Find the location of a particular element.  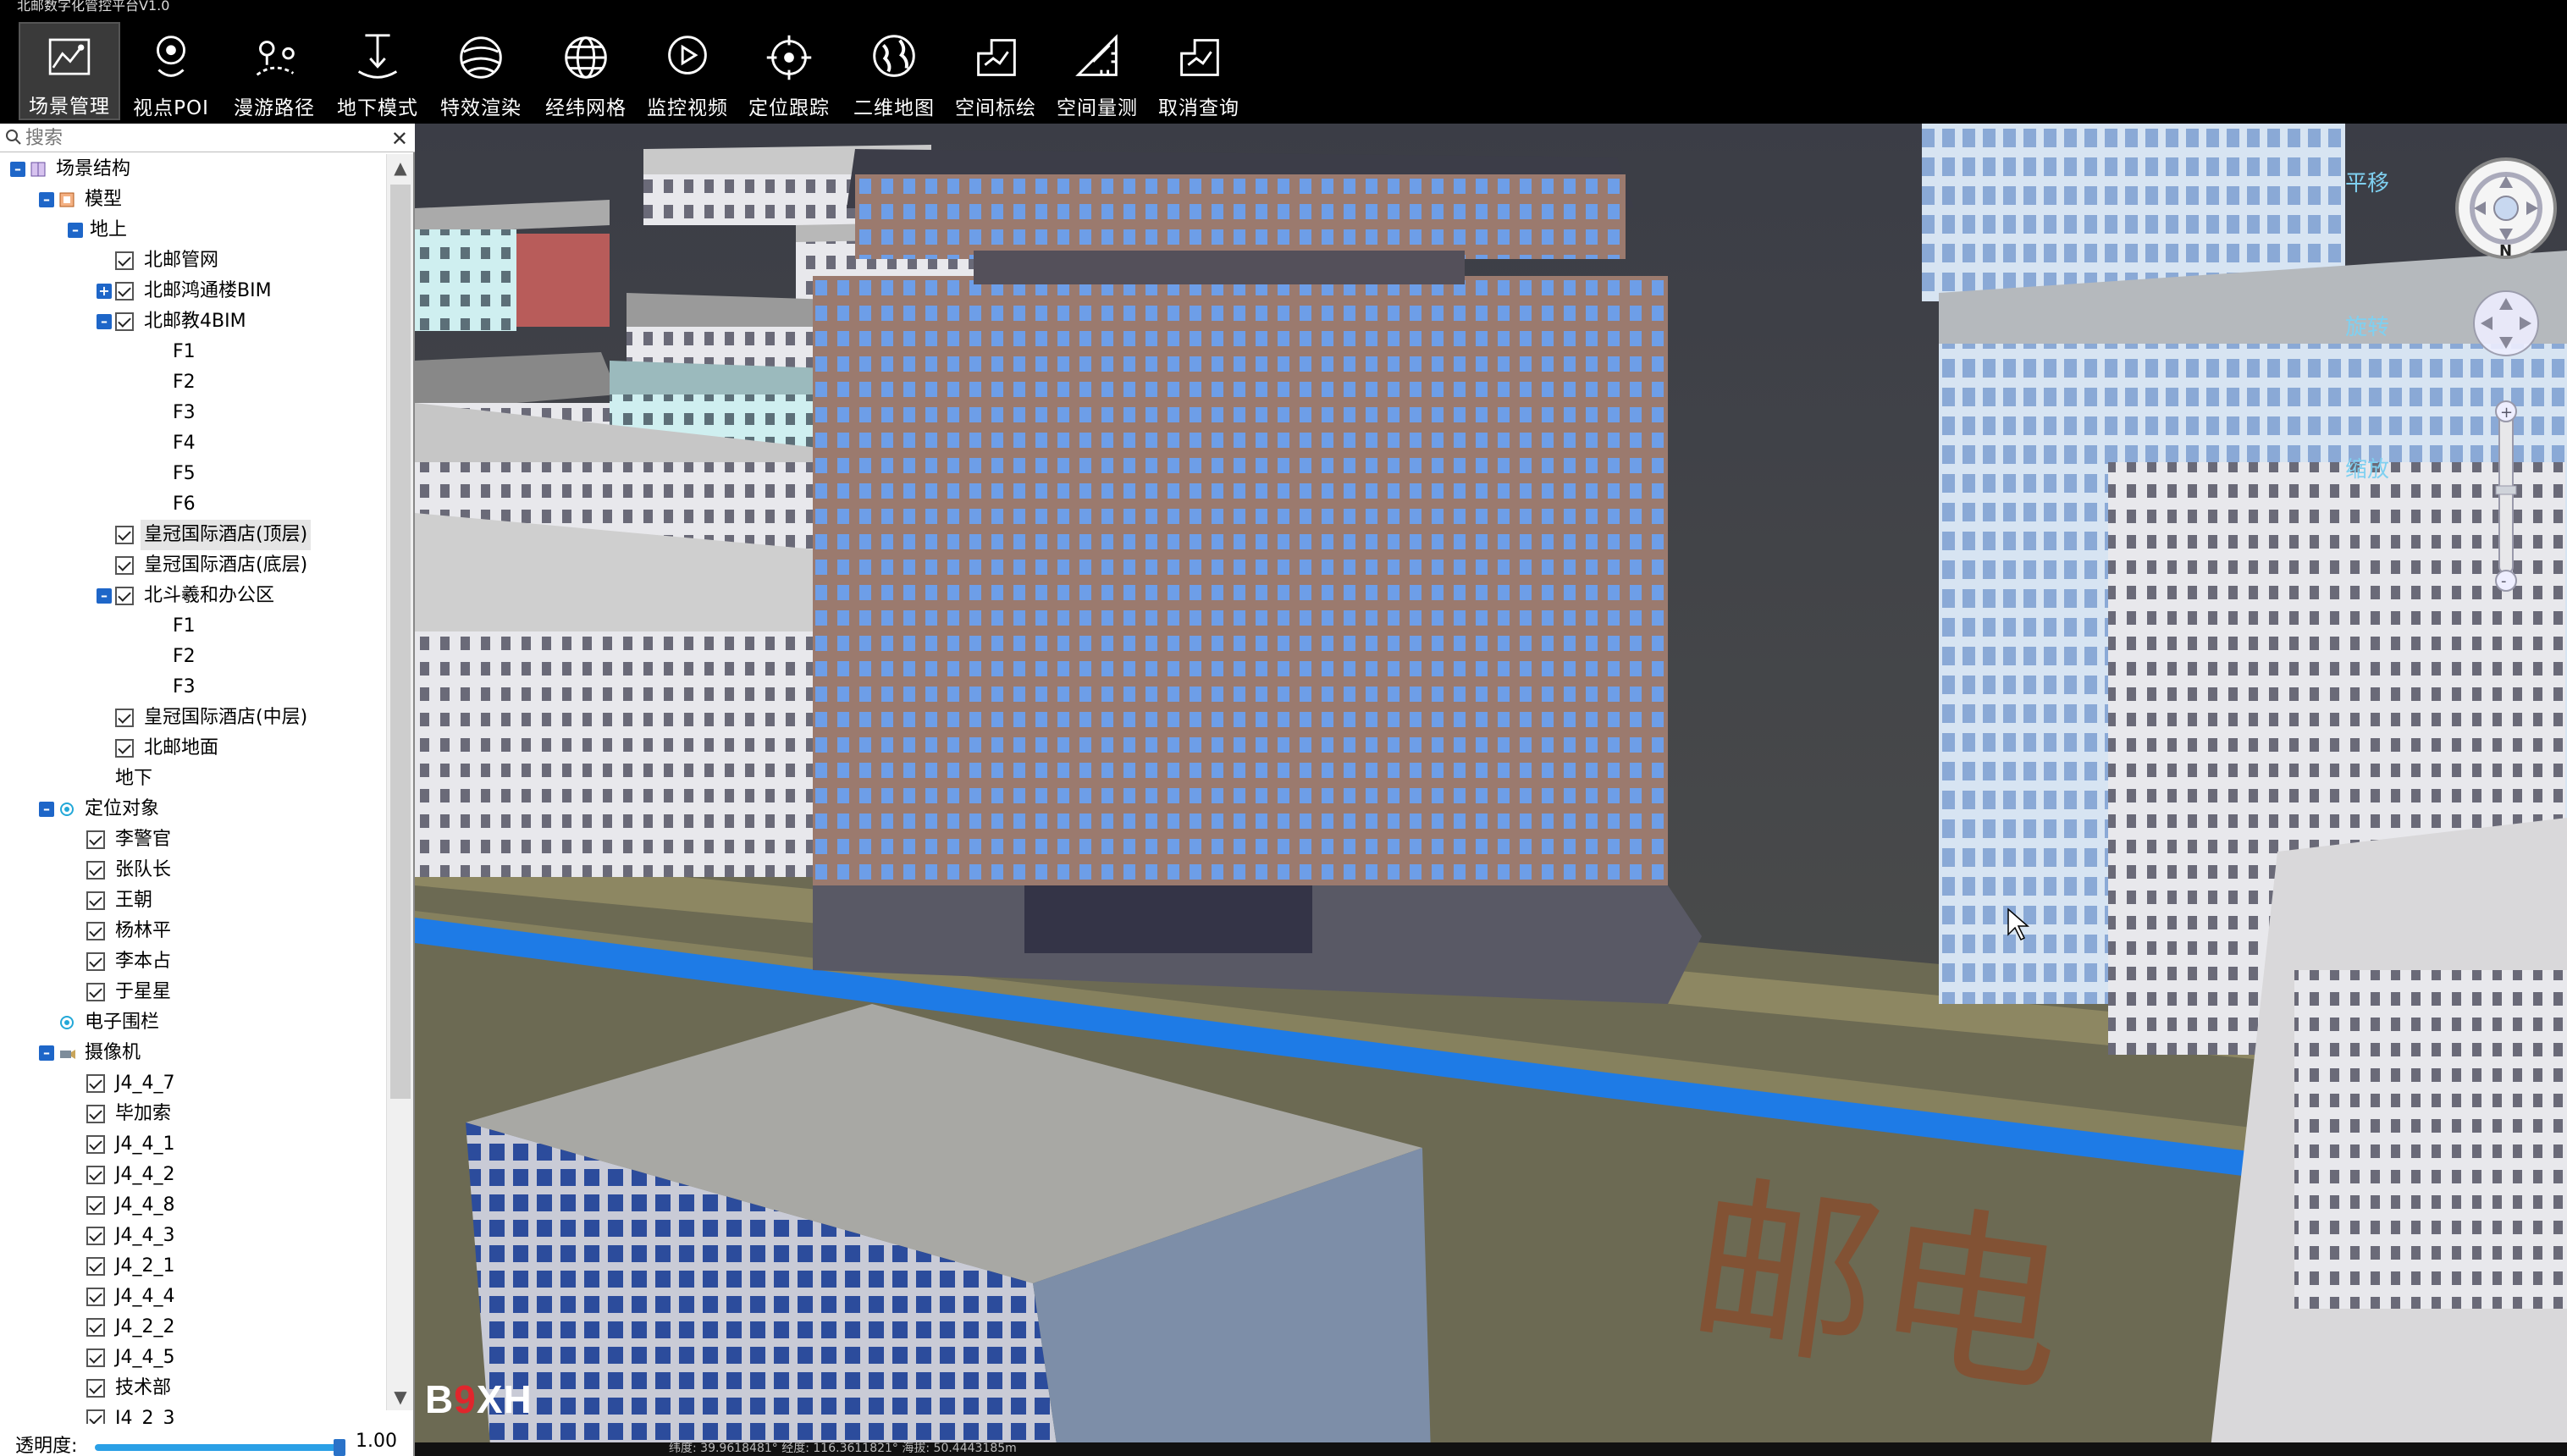

tree-node: 地下 is located at coordinates (193, 779).